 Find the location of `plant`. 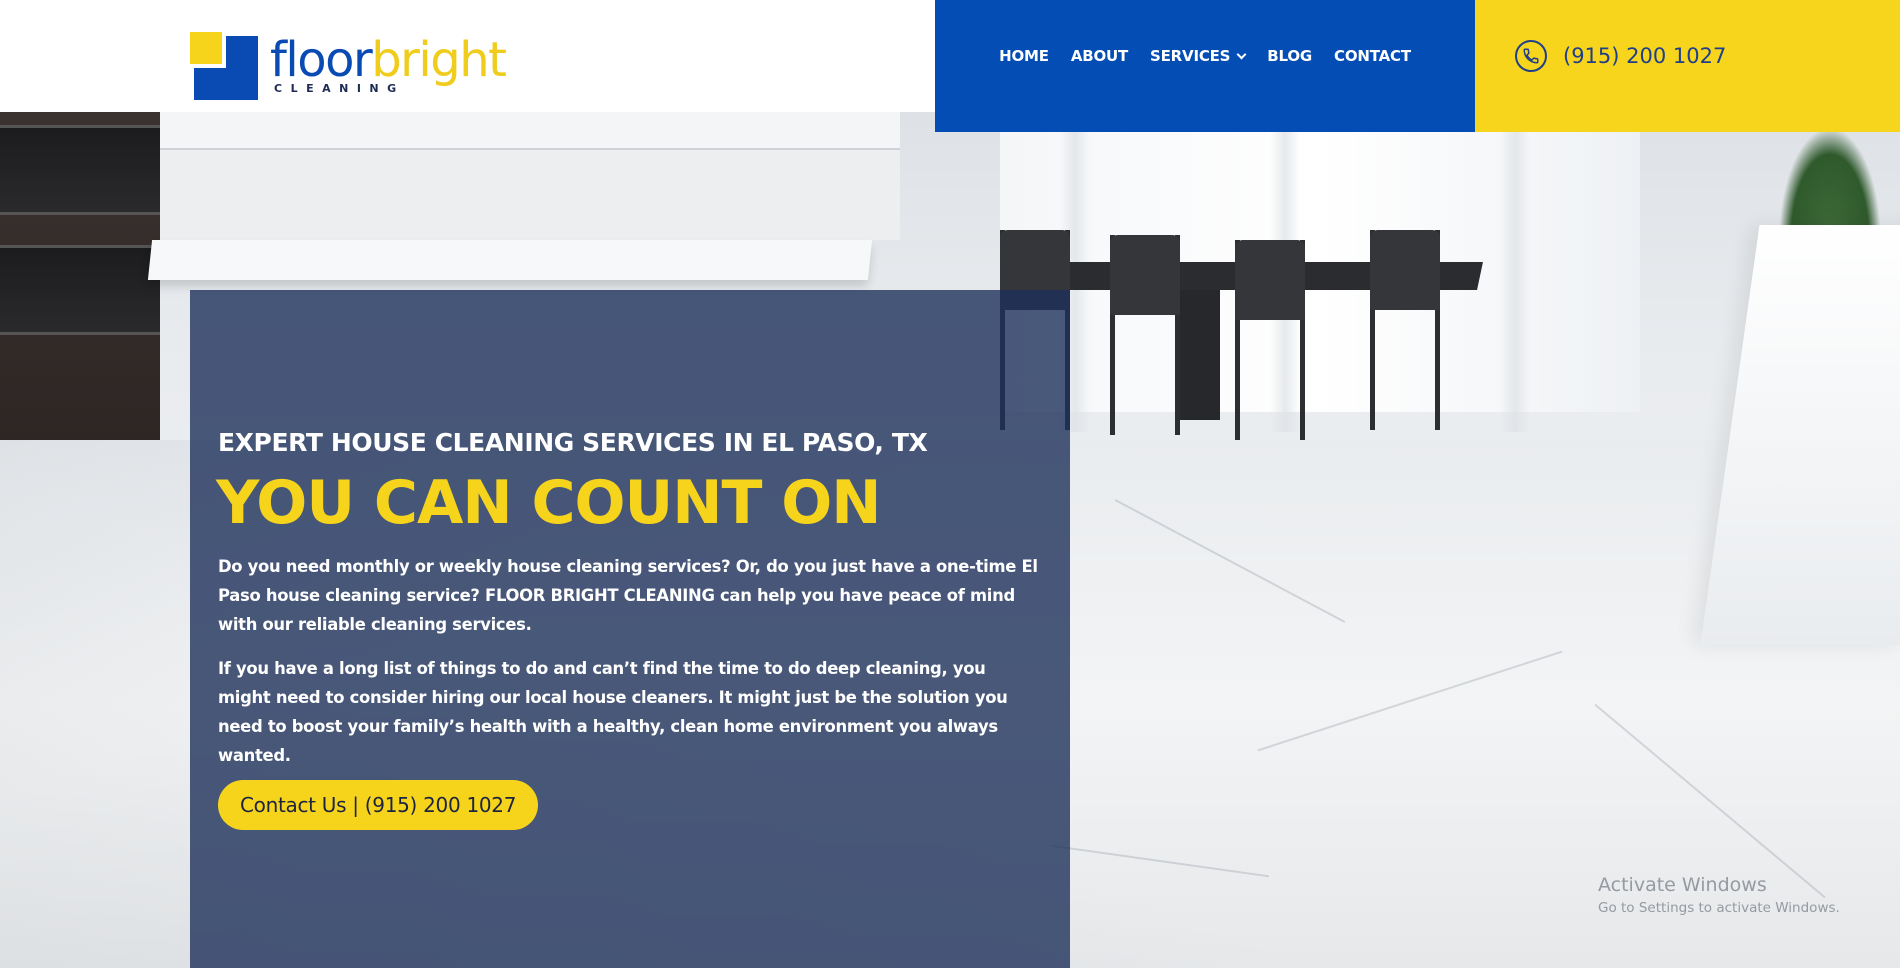

plant is located at coordinates (1830, 185).